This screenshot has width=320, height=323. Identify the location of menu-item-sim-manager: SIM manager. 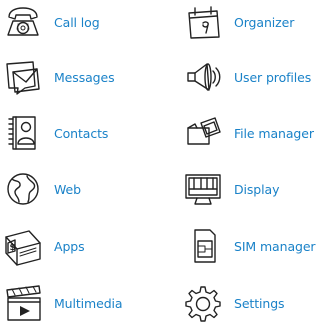
(248, 246).